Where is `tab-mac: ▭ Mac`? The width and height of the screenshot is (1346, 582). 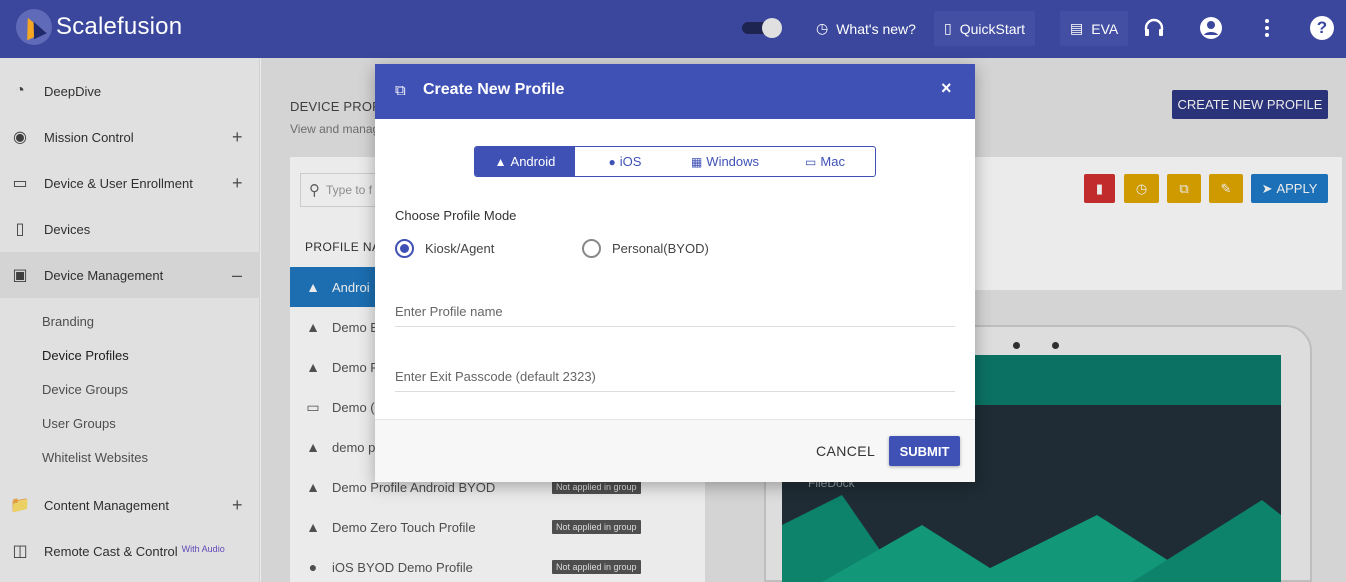
tab-mac: ▭ Mac is located at coordinates (825, 161).